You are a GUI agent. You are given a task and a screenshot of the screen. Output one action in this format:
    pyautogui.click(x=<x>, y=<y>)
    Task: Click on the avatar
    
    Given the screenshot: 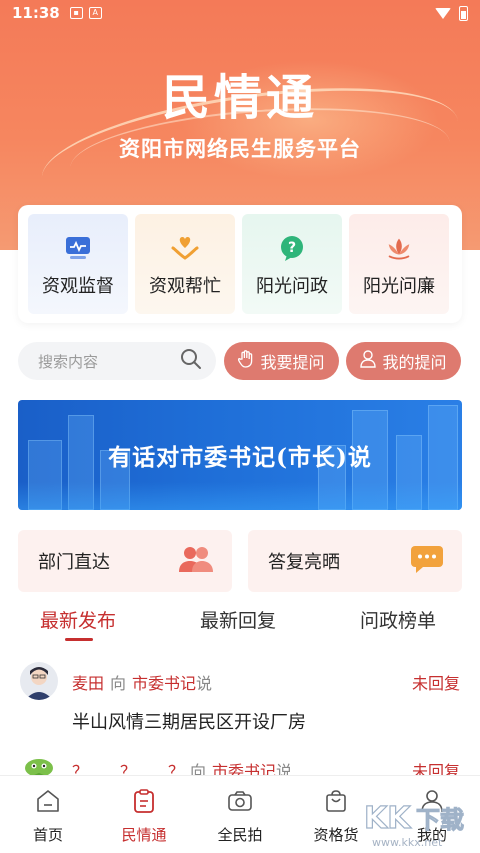 What is the action you would take?
    pyautogui.click(x=39, y=681)
    